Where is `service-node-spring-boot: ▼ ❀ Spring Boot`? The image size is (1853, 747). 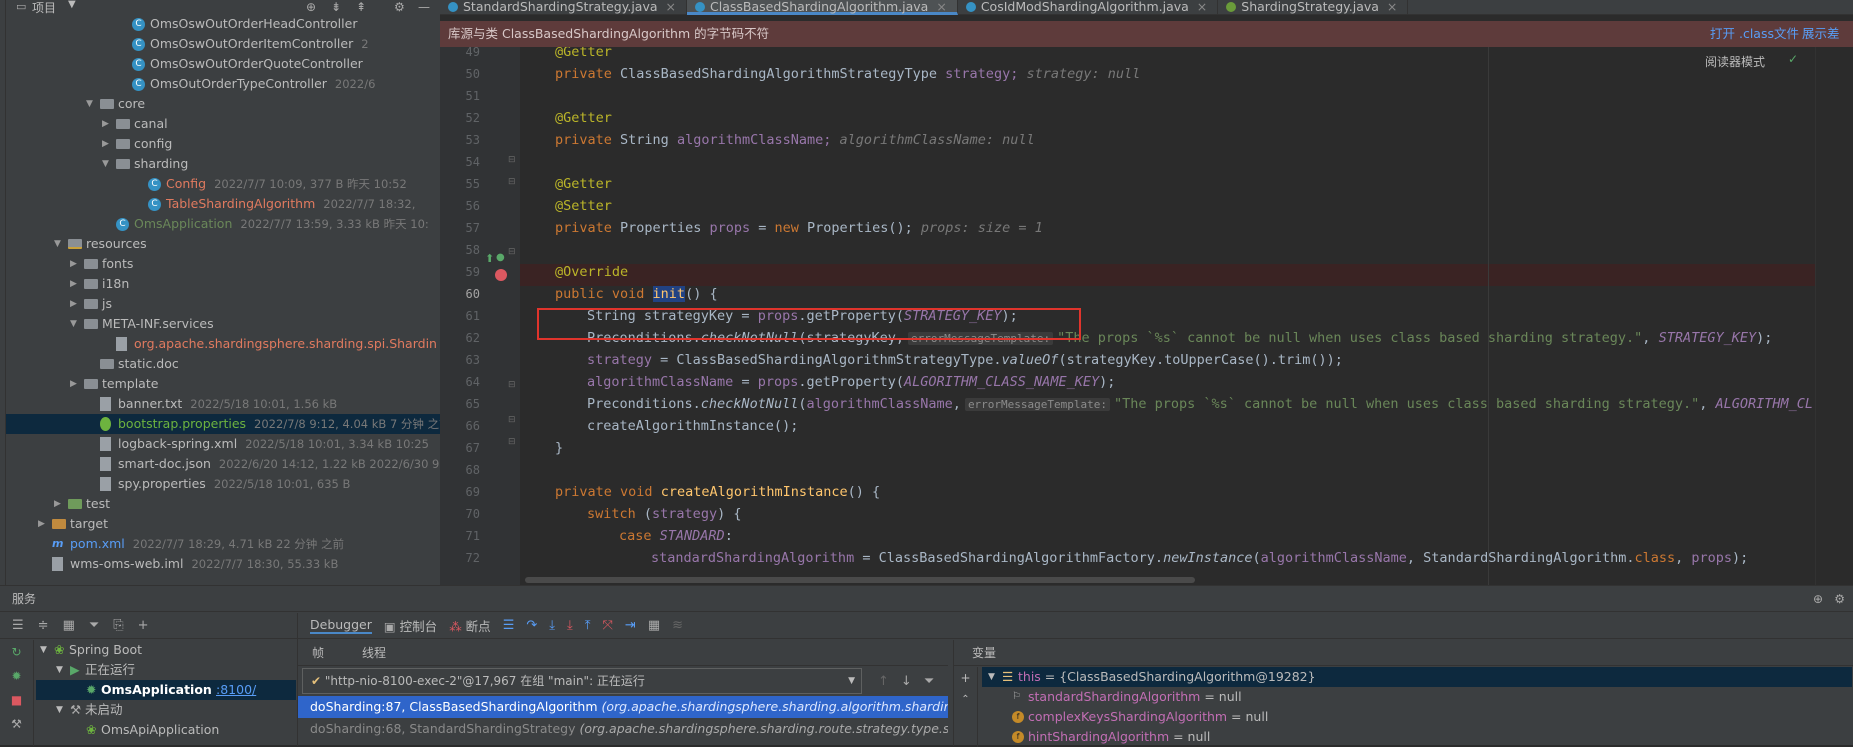
service-node-spring-boot: ▼ ❀ Spring Boot is located at coordinates (166, 650).